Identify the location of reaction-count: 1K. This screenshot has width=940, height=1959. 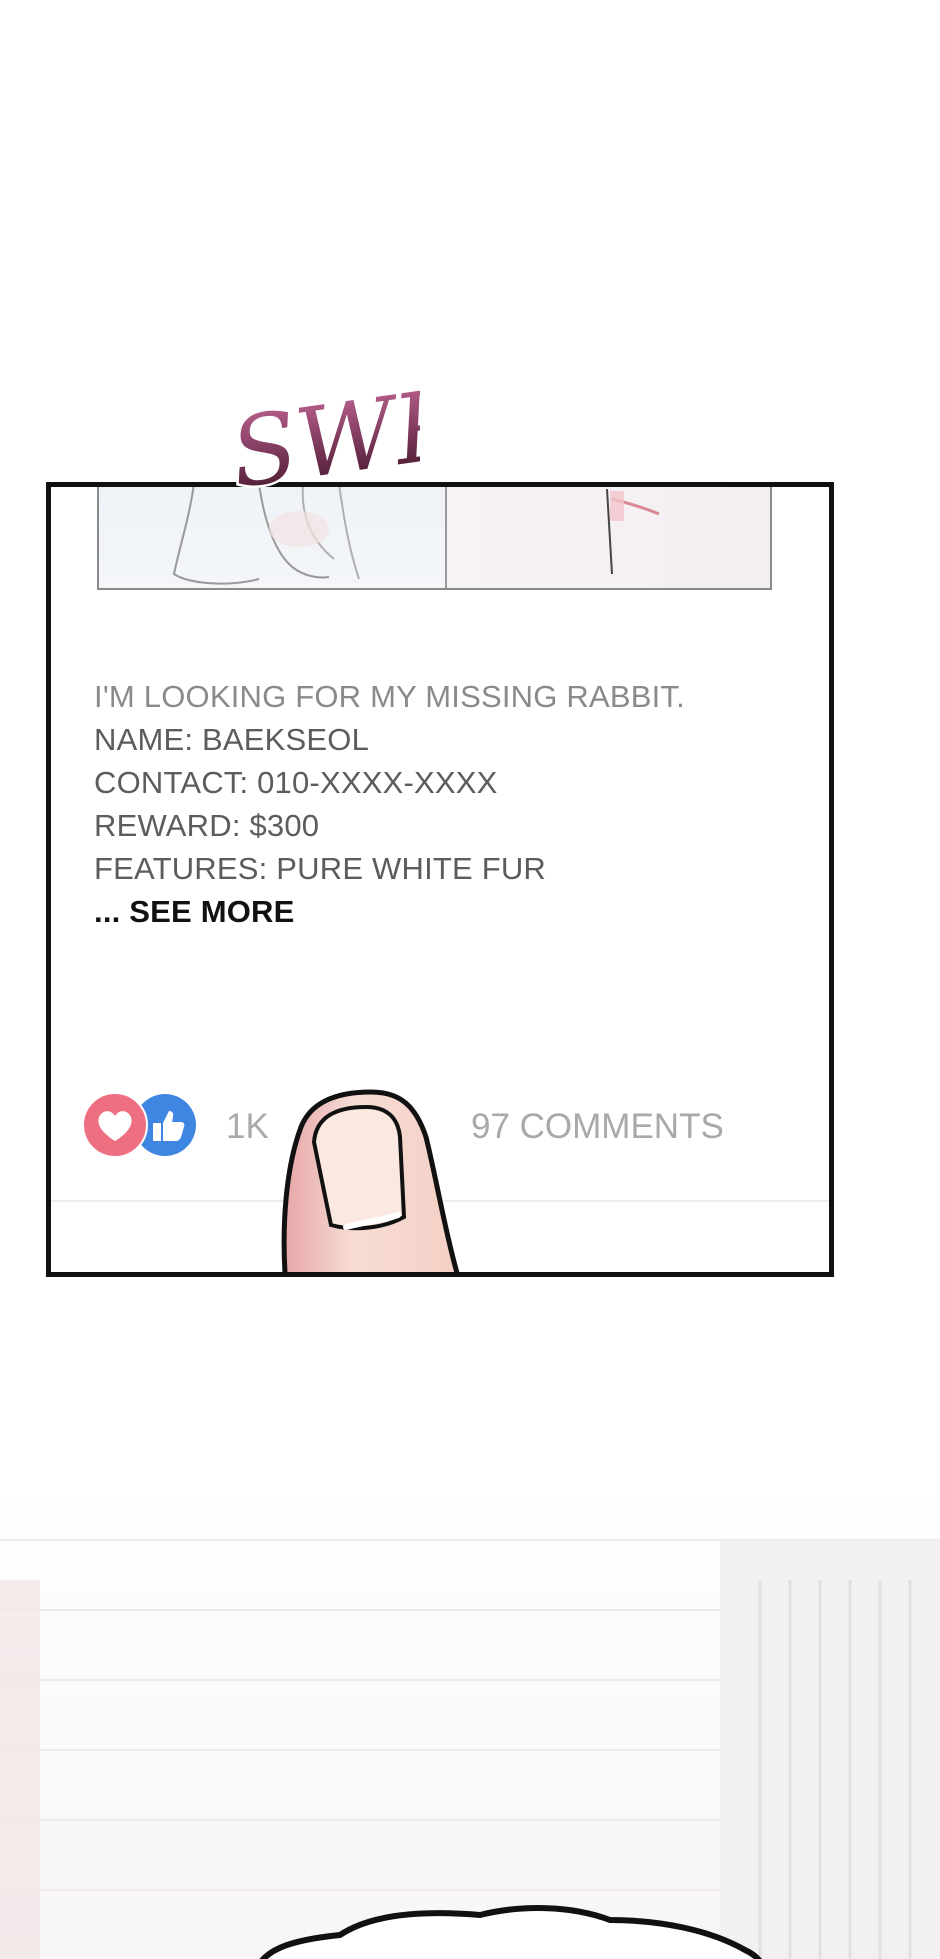
(247, 1127).